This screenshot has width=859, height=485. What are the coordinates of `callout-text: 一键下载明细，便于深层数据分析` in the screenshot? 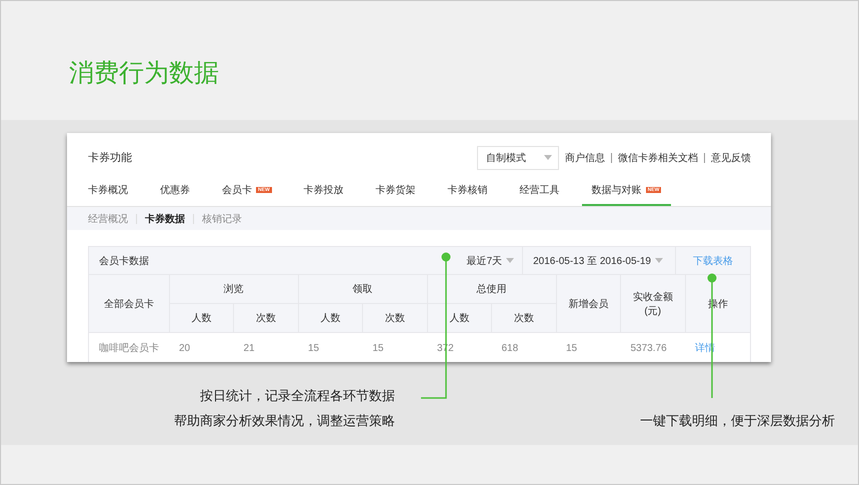 It's located at (737, 421).